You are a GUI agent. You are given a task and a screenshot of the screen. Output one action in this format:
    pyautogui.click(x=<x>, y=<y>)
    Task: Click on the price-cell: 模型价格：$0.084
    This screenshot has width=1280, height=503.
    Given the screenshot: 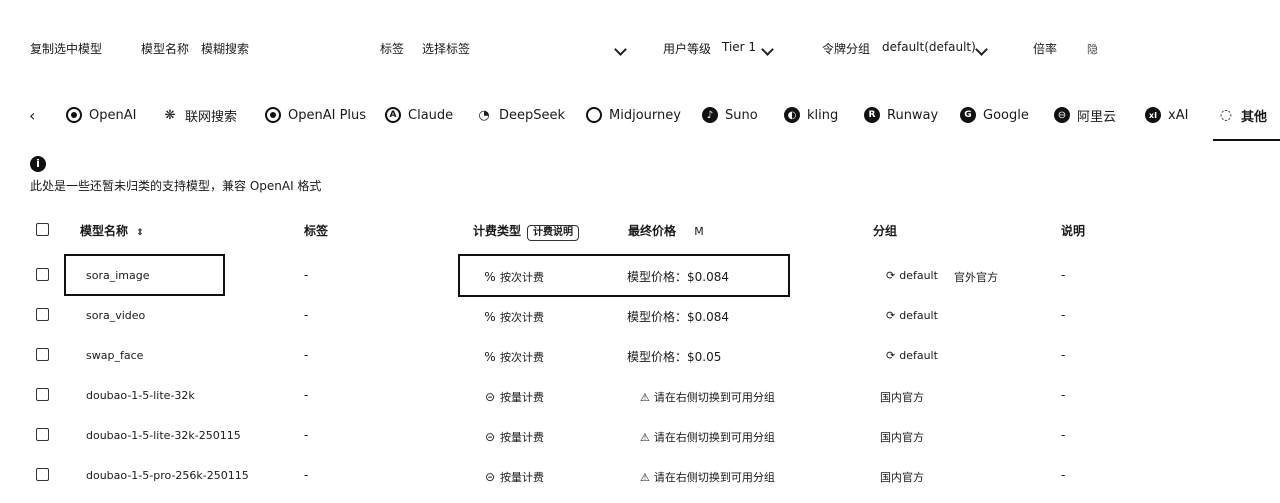 What is the action you would take?
    pyautogui.click(x=678, y=317)
    